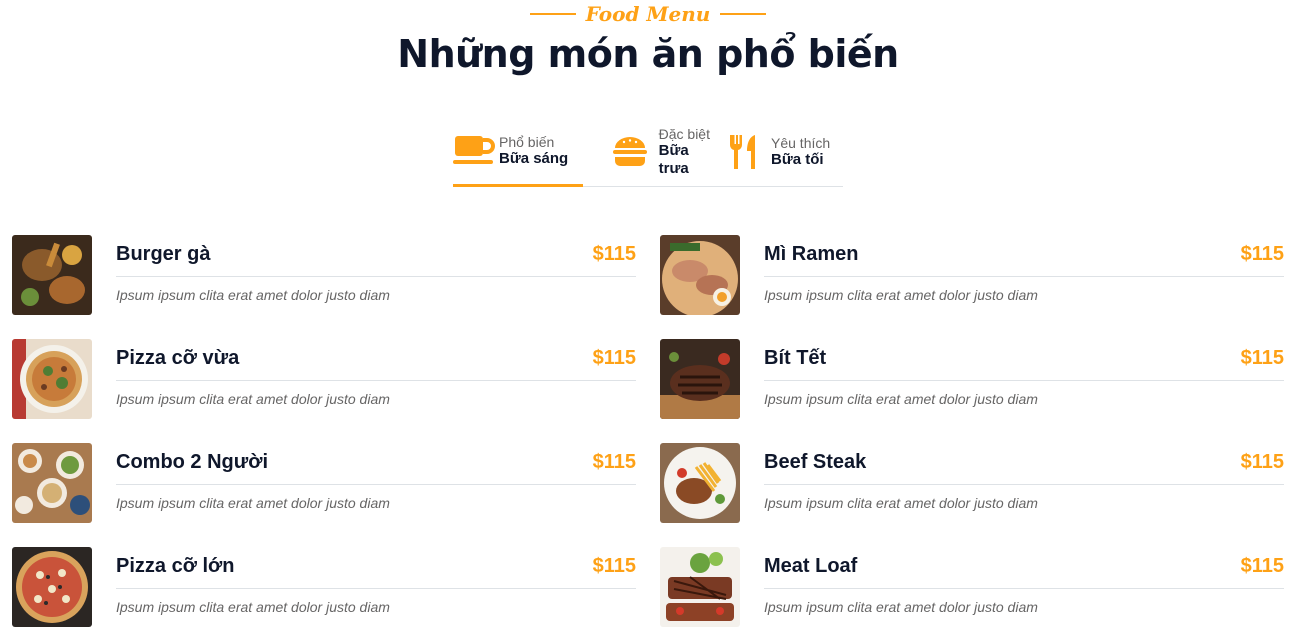 The image size is (1296, 627). What do you see at coordinates (801, 143) in the screenshot?
I see `tab-dinner-sublabel: Yêu thích` at bounding box center [801, 143].